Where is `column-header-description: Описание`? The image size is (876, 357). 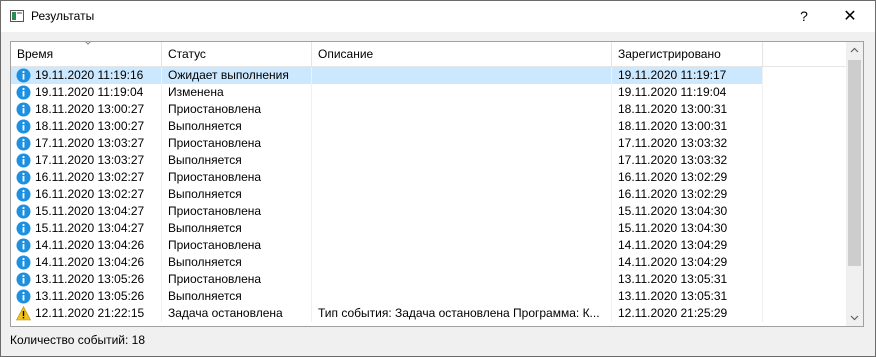
column-header-description: Описание is located at coordinates (462, 54).